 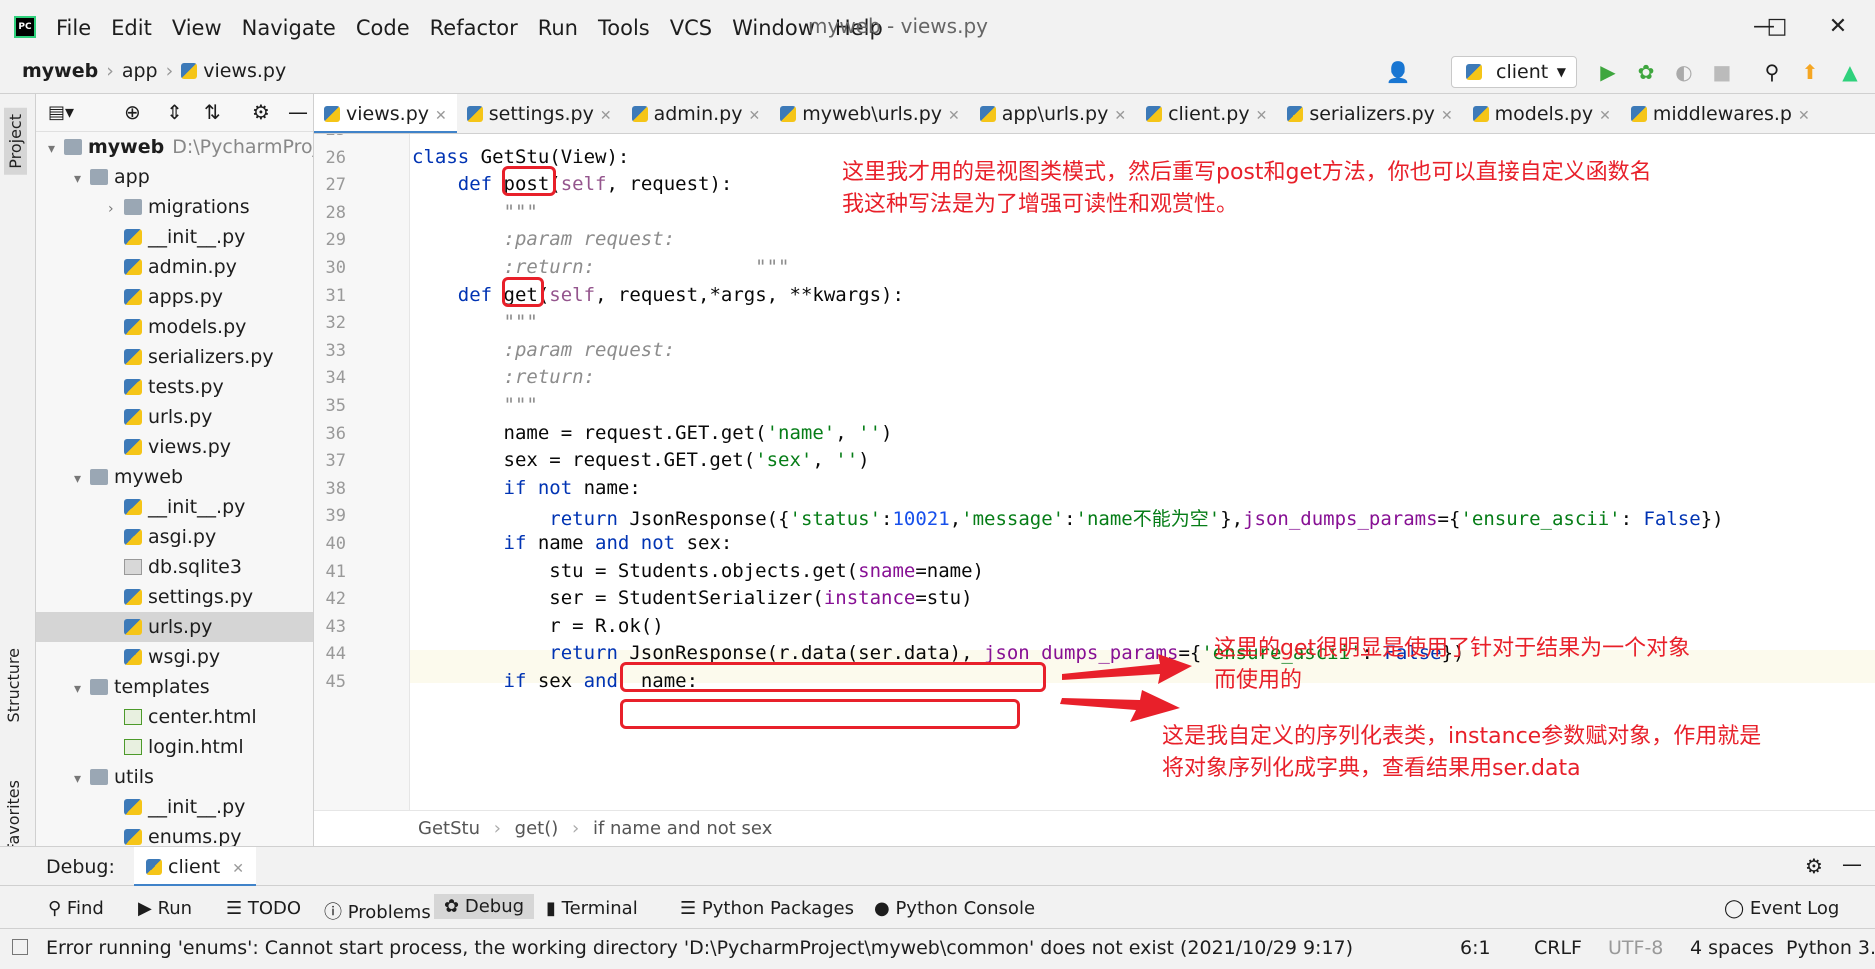 What do you see at coordinates (1684, 72) in the screenshot?
I see `coverage-icon: ◐` at bounding box center [1684, 72].